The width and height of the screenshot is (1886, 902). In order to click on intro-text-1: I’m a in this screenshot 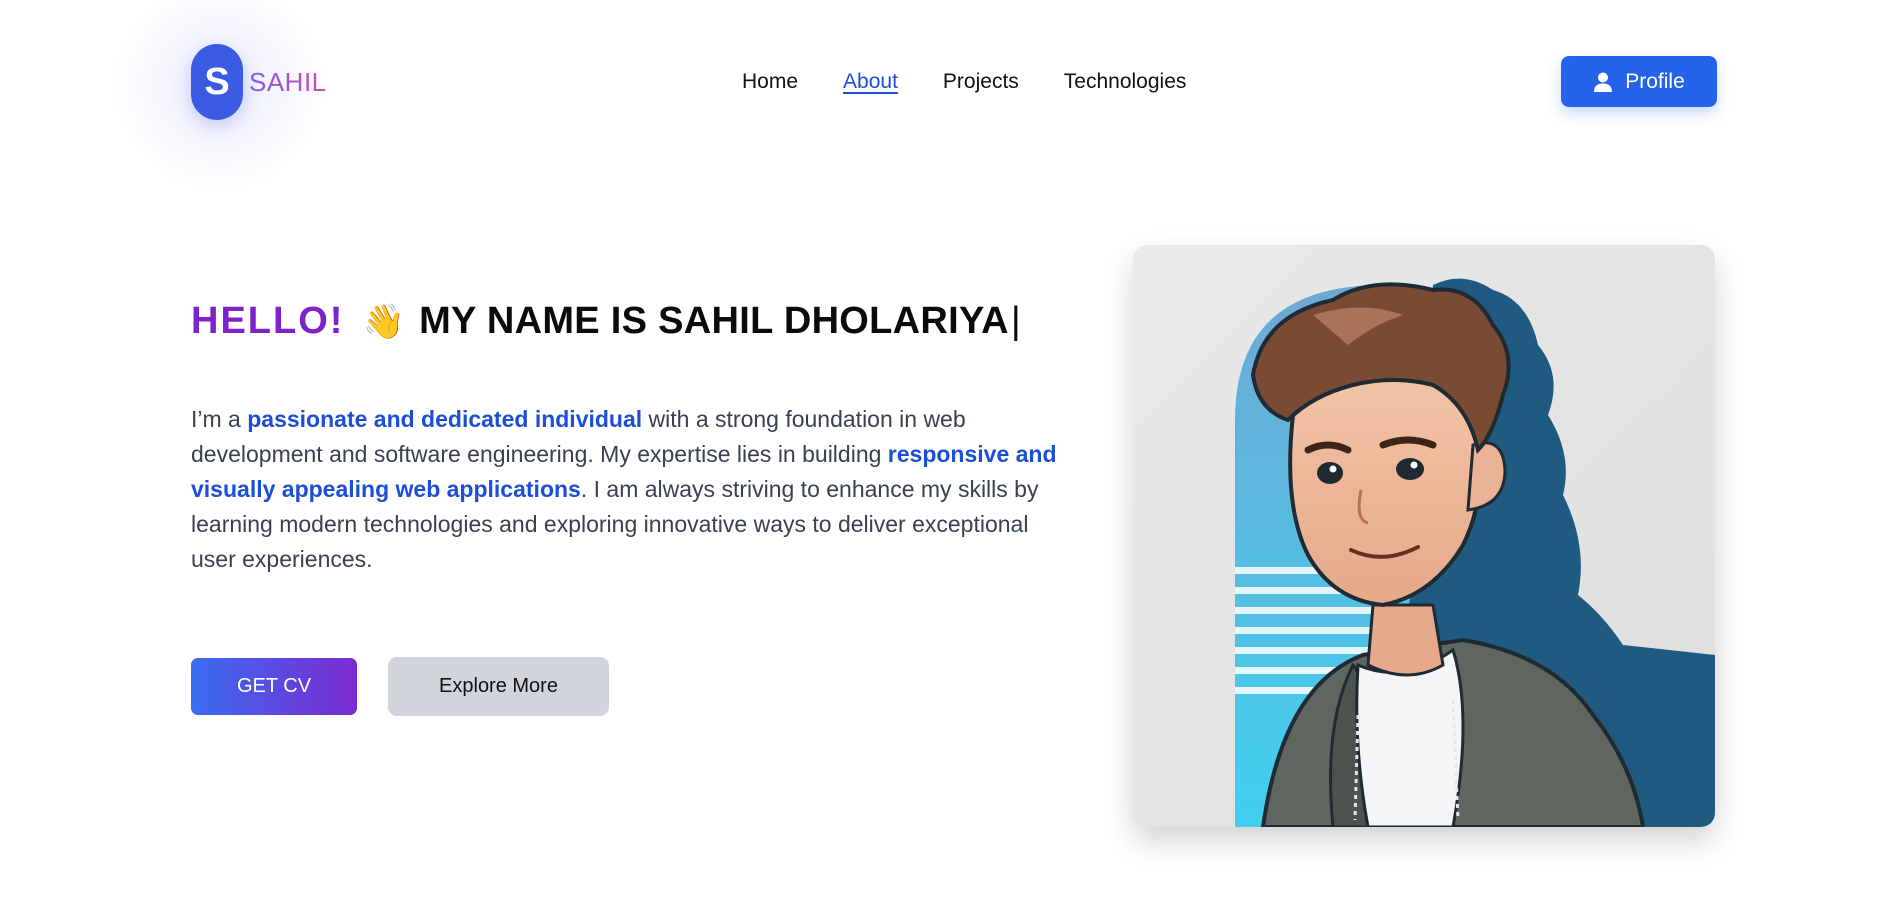, I will do `click(219, 419)`.